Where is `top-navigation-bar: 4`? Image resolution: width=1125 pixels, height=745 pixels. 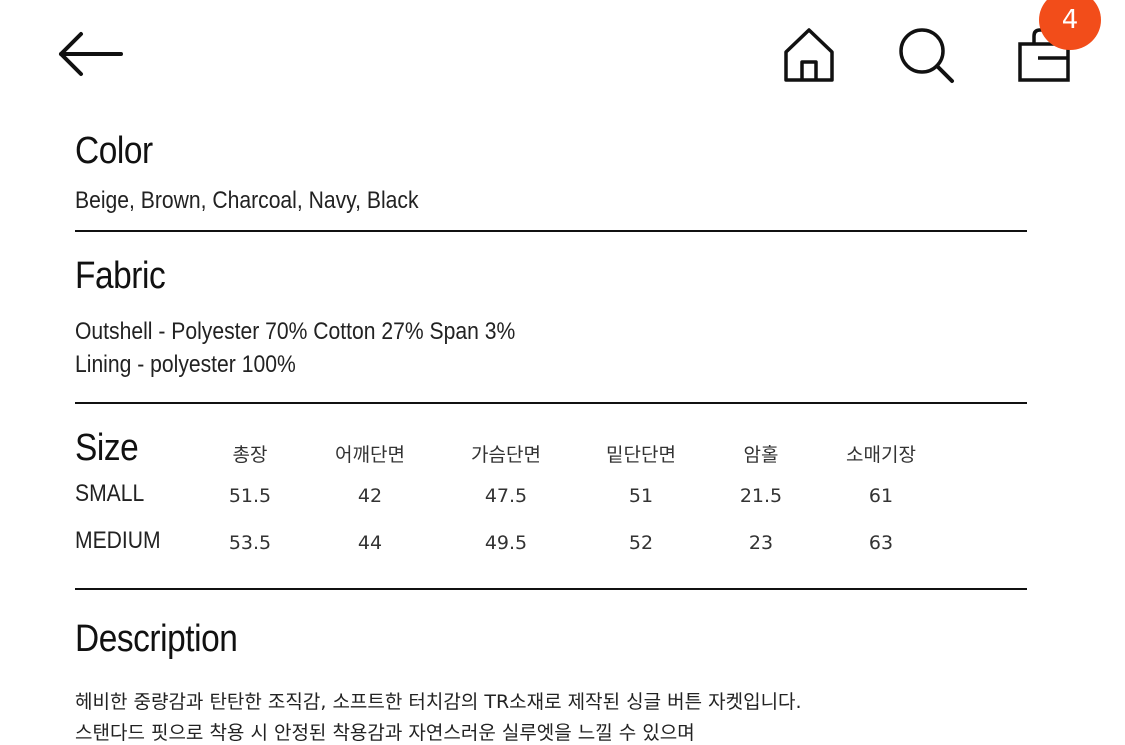 top-navigation-bar: 4 is located at coordinates (562, 55).